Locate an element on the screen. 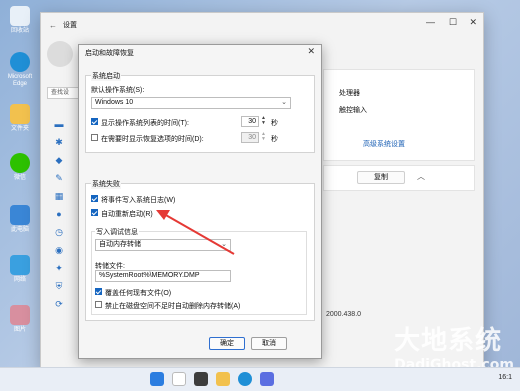  show-recovery-seconds-input: 30 is located at coordinates (250, 137).